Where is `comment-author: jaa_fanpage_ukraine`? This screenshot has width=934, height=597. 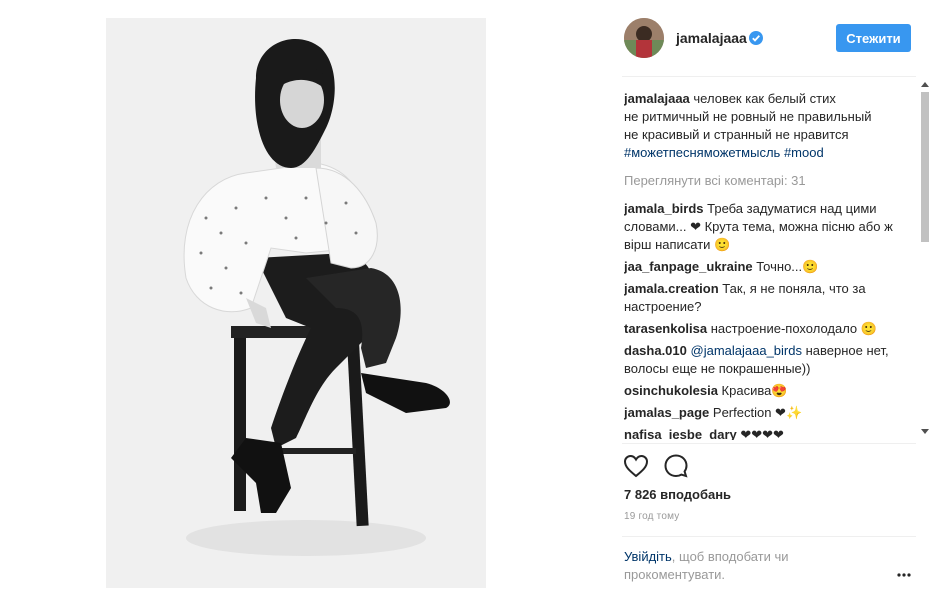
comment-author: jaa_fanpage_ukraine is located at coordinates (688, 266).